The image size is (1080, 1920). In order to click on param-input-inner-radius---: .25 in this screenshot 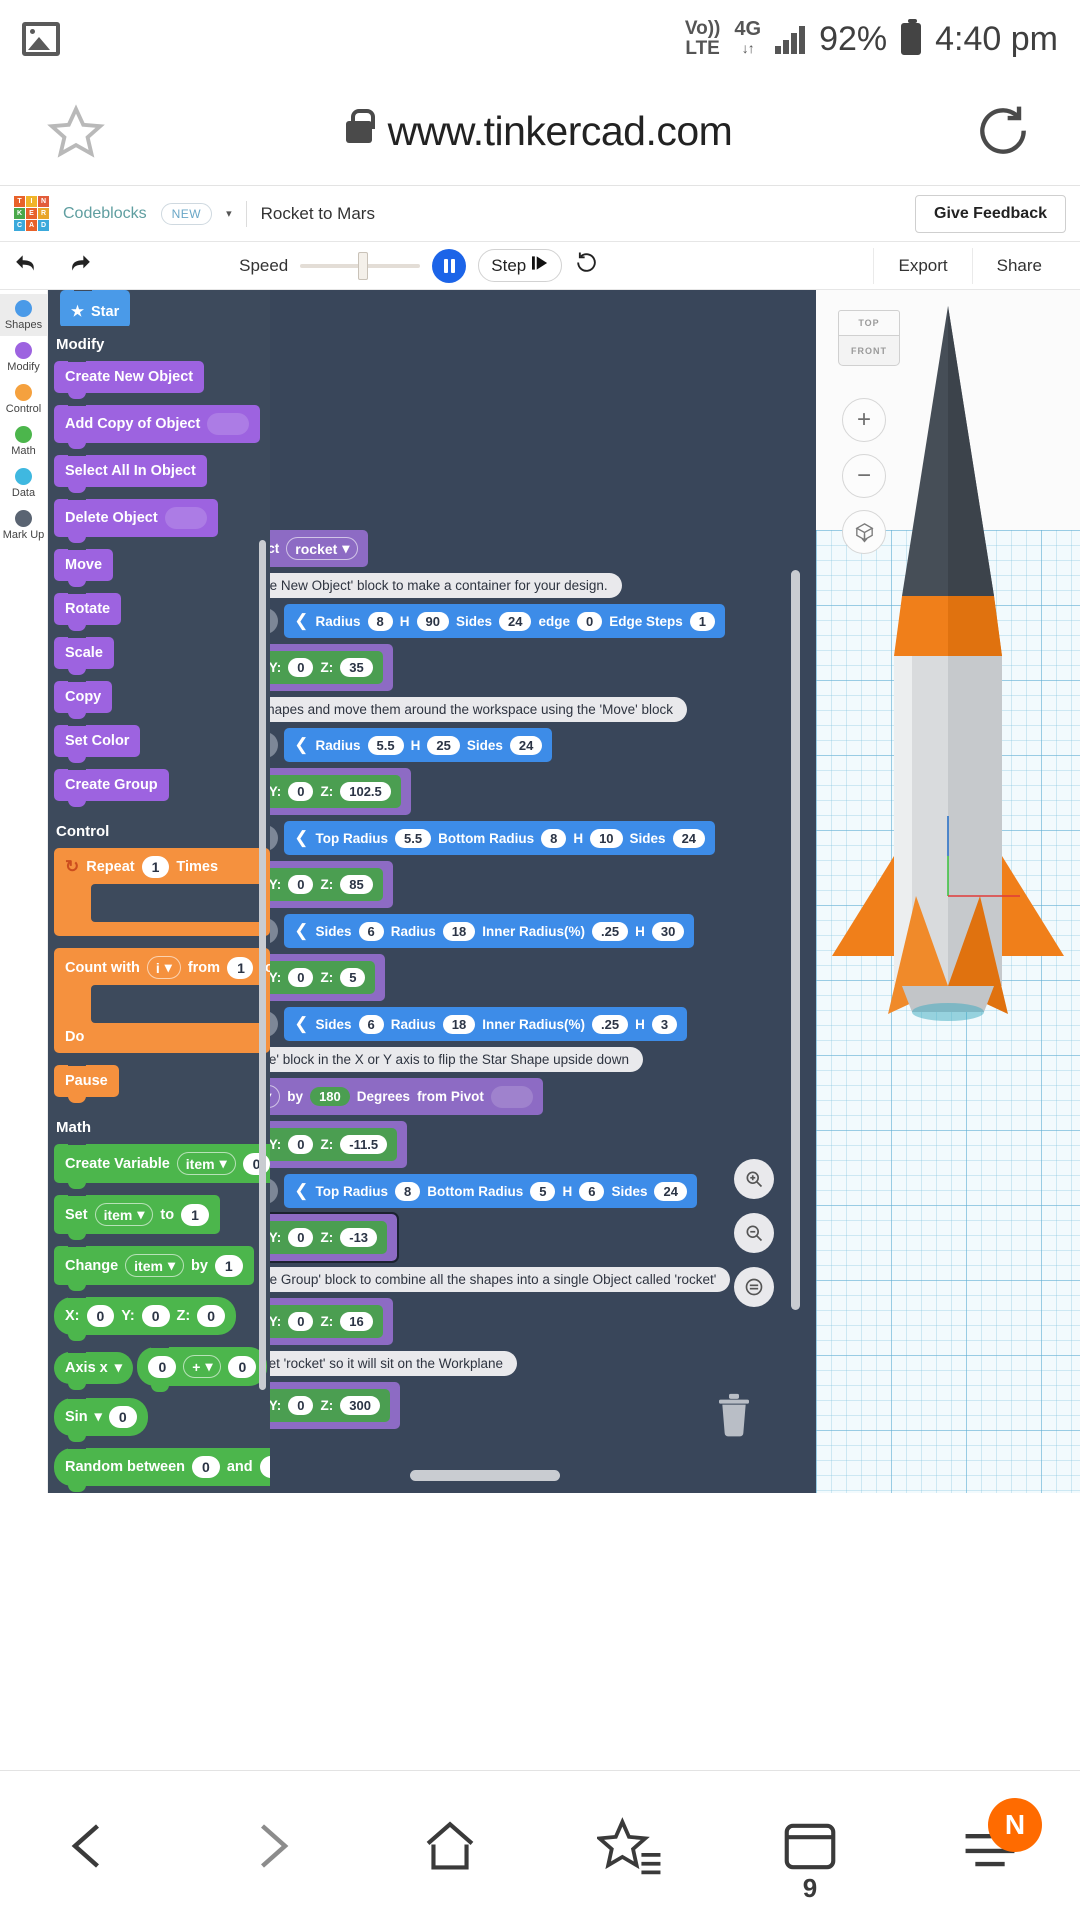, I will do `click(610, 1024)`.